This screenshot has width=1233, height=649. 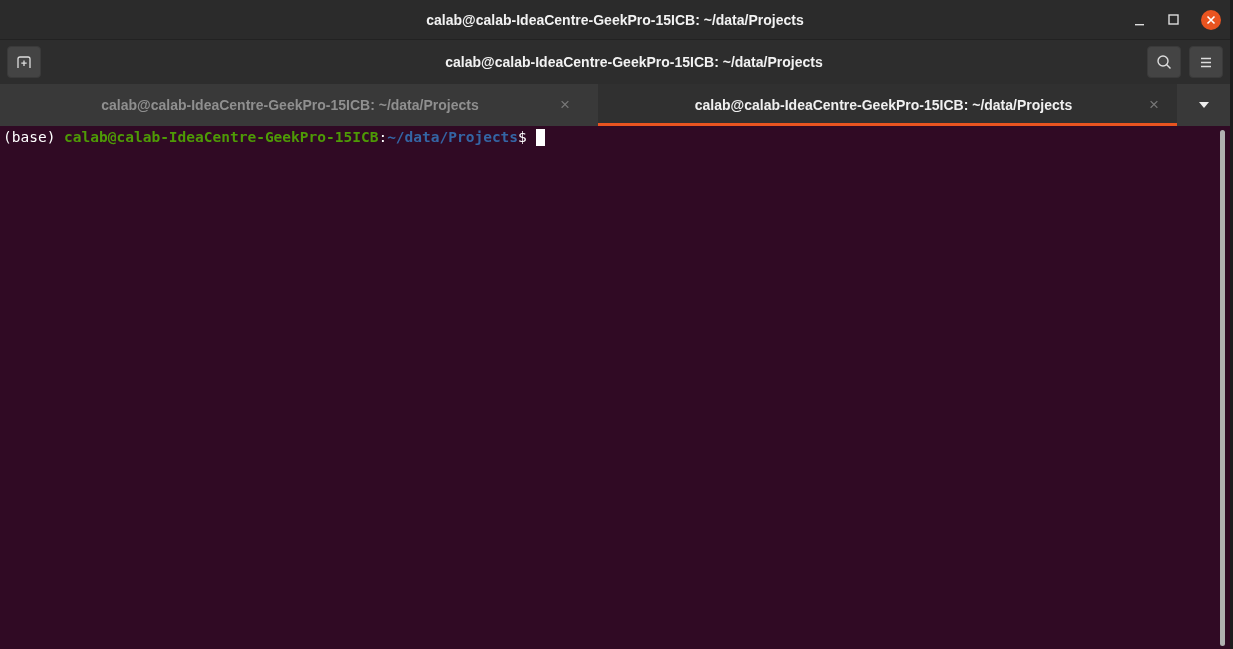 I want to click on dropdown-caret-icon, so click(x=1203, y=105).